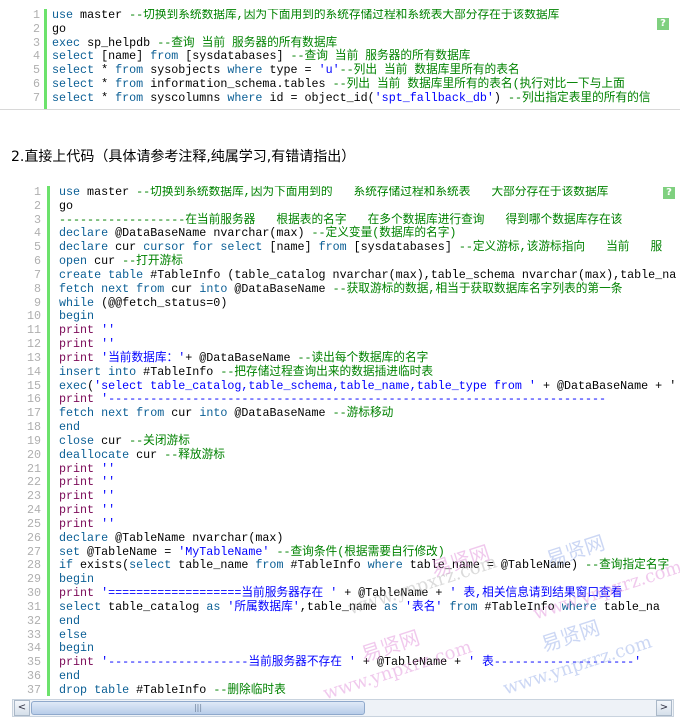 This screenshot has width=680, height=721. Describe the element at coordinates (360, 551) in the screenshot. I see `comment: --查询条件(根据需要自行修改)` at that location.